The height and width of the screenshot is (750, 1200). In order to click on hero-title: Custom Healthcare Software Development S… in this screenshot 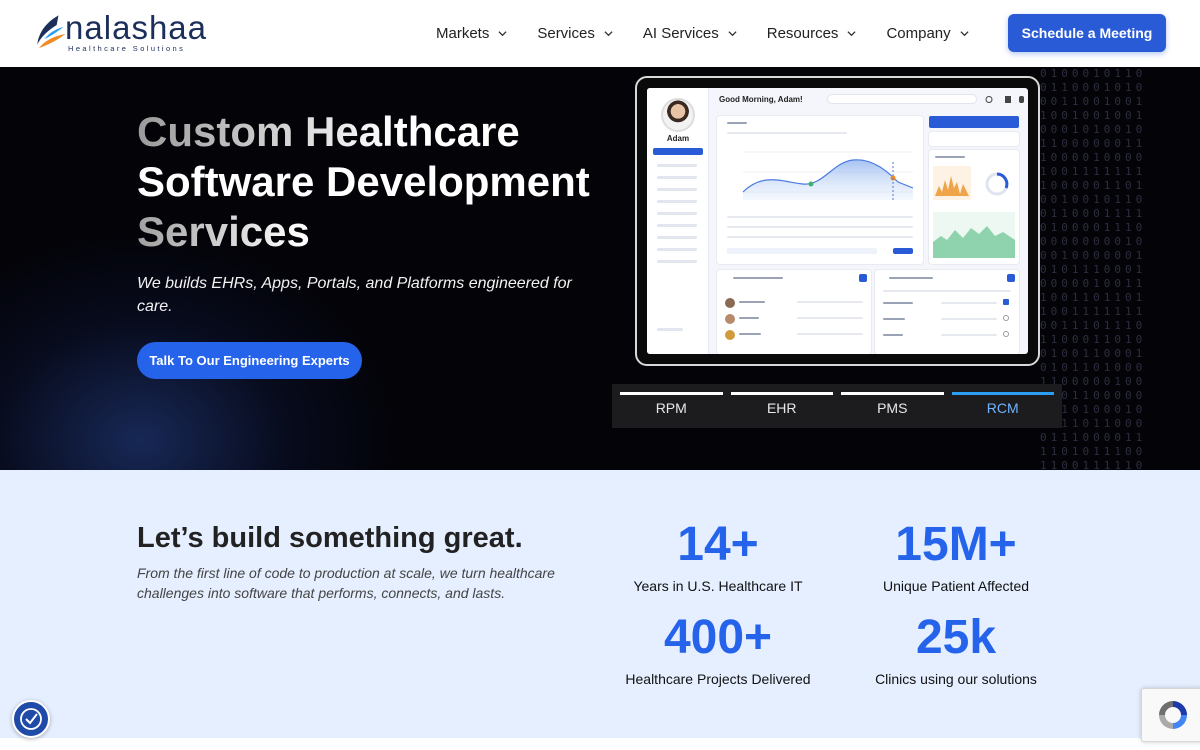, I will do `click(372, 182)`.